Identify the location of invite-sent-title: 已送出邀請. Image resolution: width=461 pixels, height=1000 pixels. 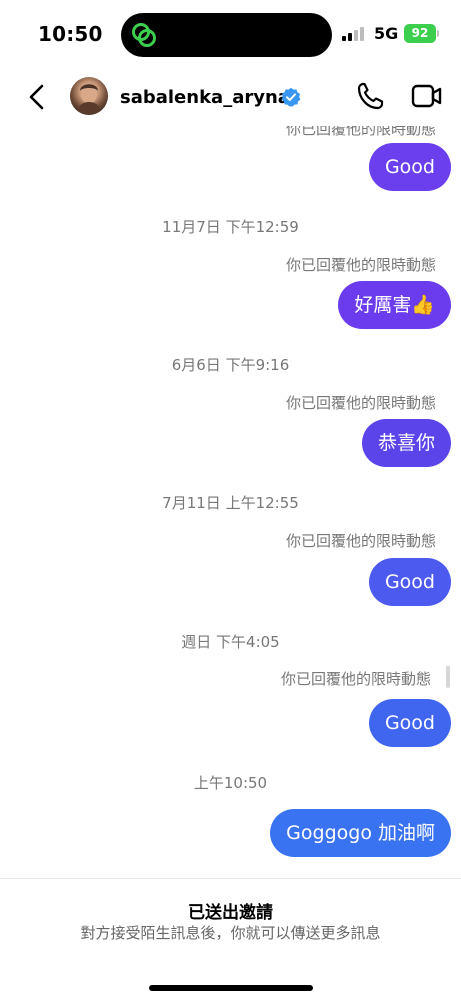
(230, 913).